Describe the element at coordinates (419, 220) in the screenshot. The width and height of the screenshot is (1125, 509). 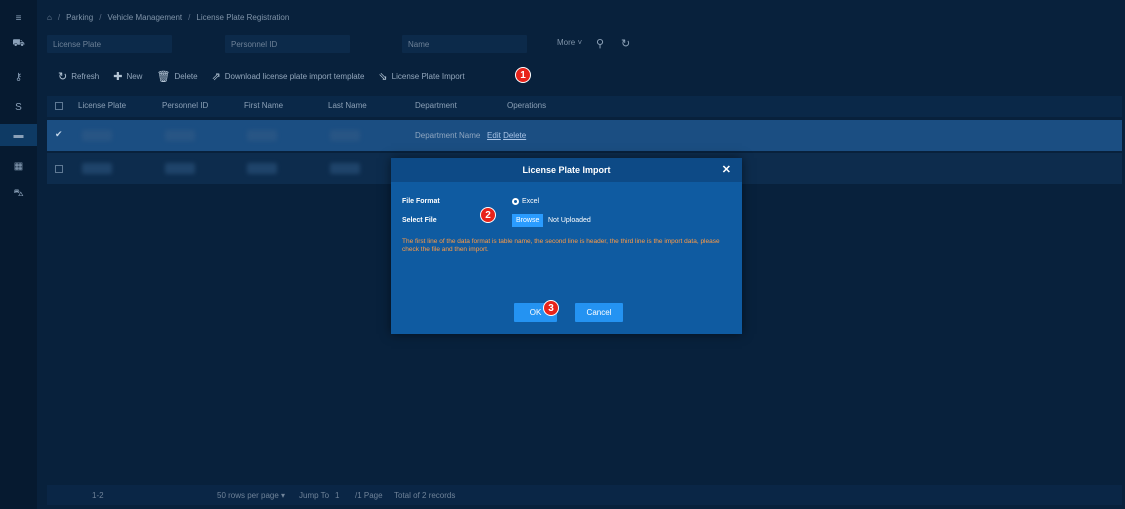
I see `select-file-label: Select File` at that location.